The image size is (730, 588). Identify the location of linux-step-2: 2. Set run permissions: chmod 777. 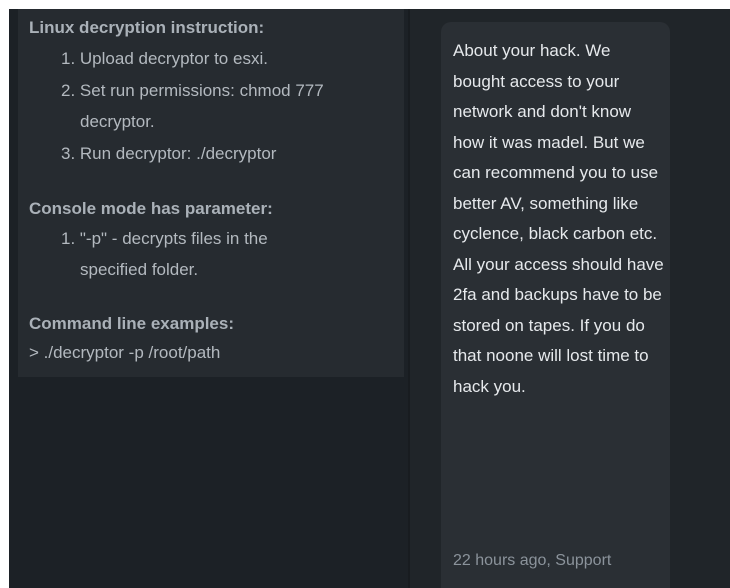
(192, 90).